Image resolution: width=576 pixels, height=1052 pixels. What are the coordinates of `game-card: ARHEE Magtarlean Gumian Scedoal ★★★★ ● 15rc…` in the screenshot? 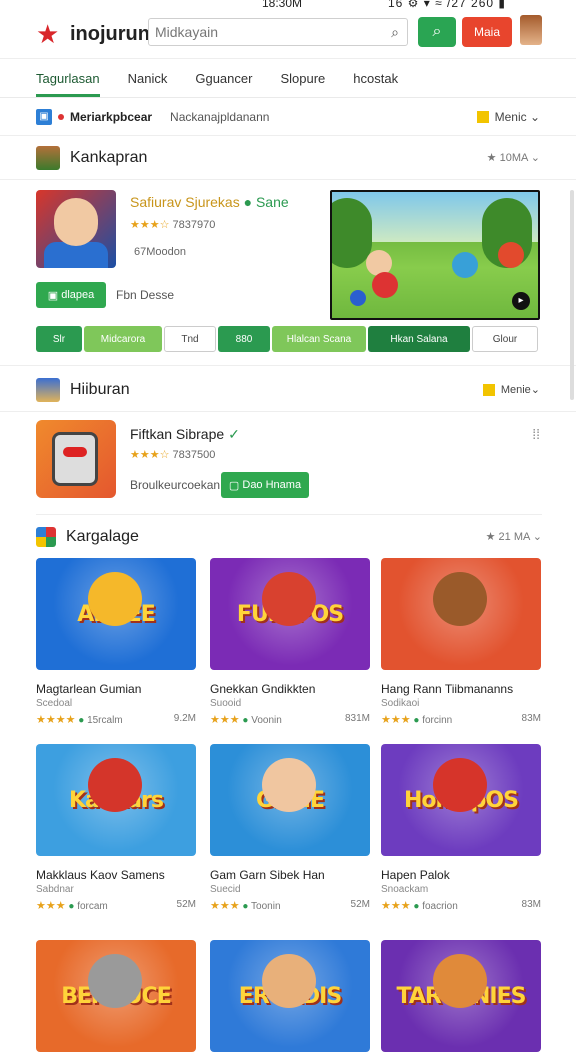 It's located at (116, 642).